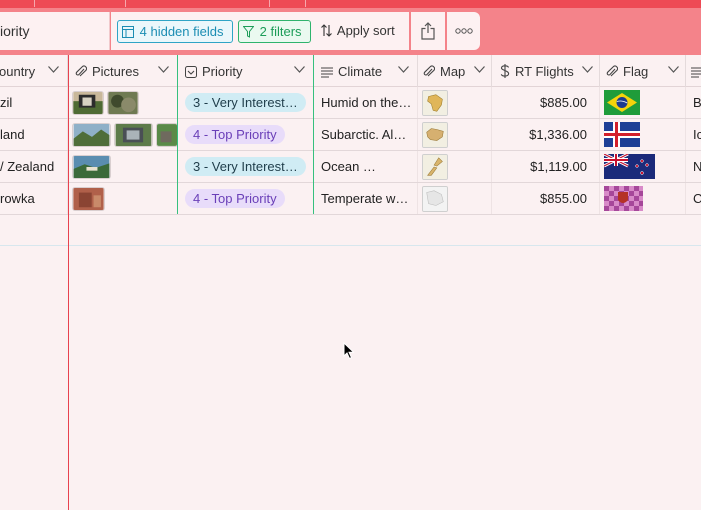  What do you see at coordinates (365, 30) in the screenshot?
I see `apply-sort-label: Apply sort` at bounding box center [365, 30].